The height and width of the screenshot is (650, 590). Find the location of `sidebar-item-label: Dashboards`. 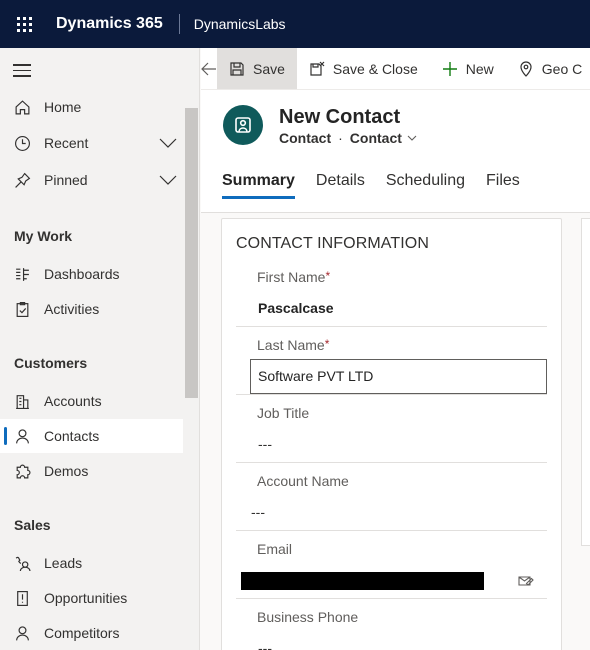

sidebar-item-label: Dashboards is located at coordinates (82, 274).